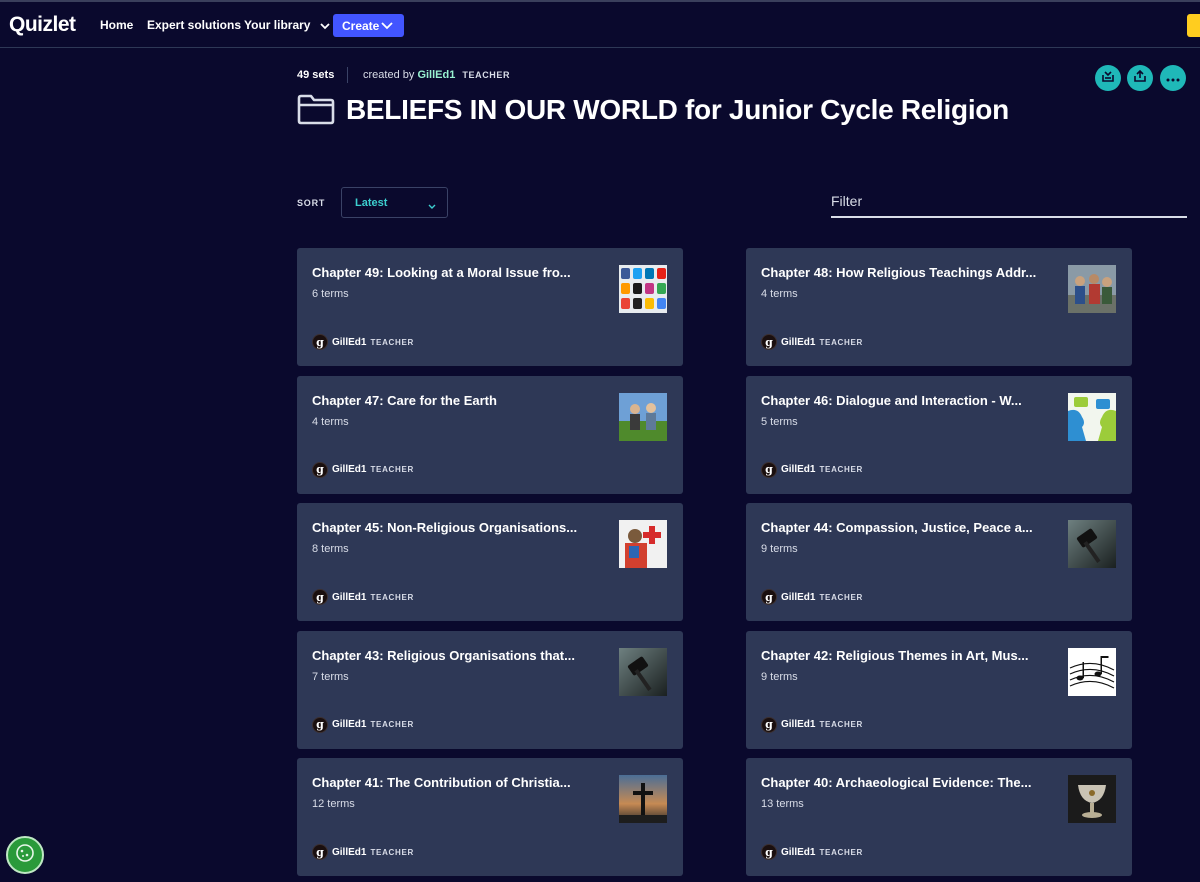 This screenshot has height=882, width=1200. I want to click on folder-icon, so click(316, 112).